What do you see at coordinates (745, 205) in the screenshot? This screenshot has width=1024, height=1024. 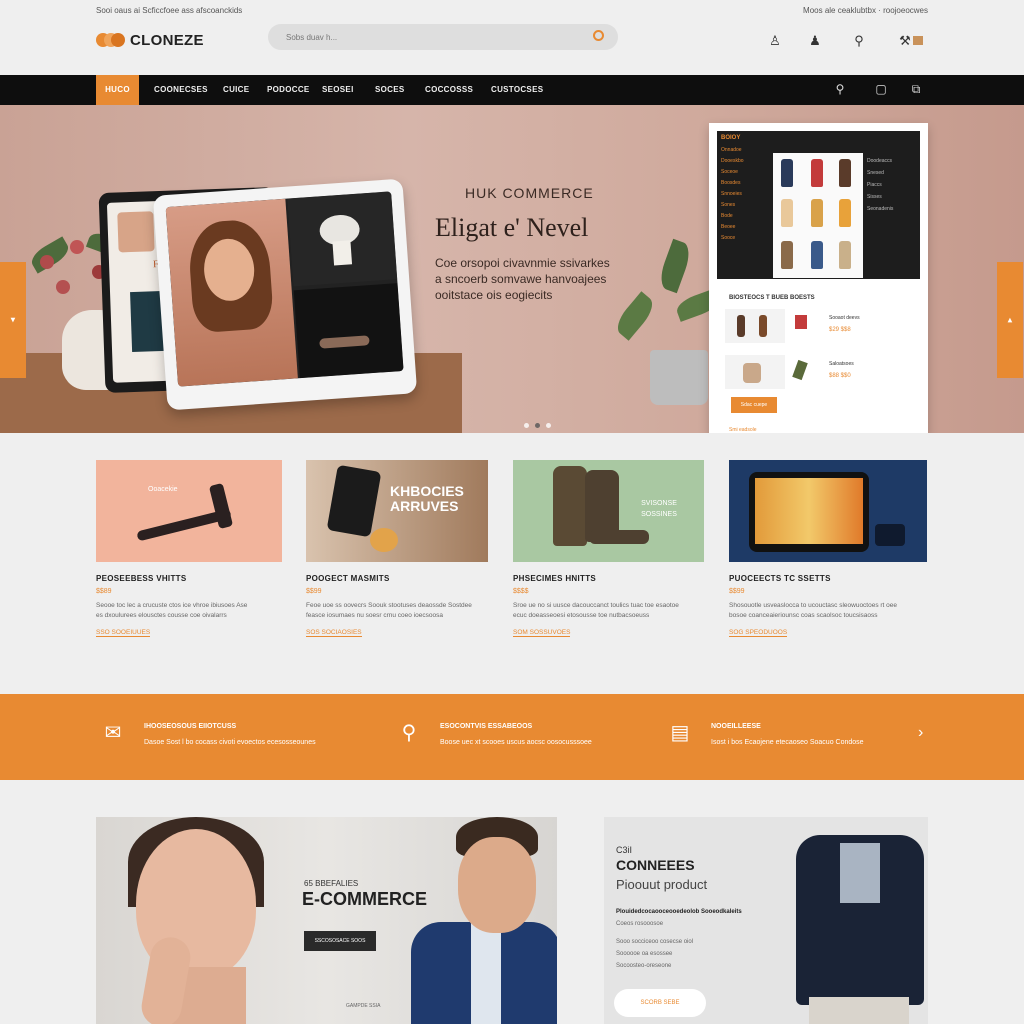 I see `shop-sidebar-item: Sones` at bounding box center [745, 205].